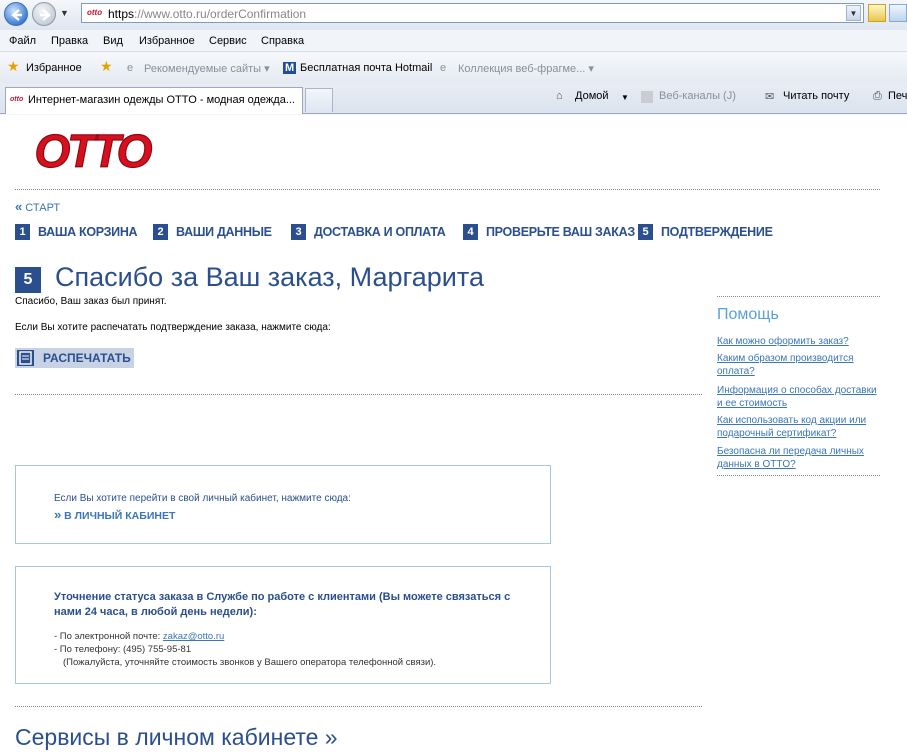  Describe the element at coordinates (697, 96) in the screenshot. I see `feeds-button: Веб-каналы (J)` at that location.